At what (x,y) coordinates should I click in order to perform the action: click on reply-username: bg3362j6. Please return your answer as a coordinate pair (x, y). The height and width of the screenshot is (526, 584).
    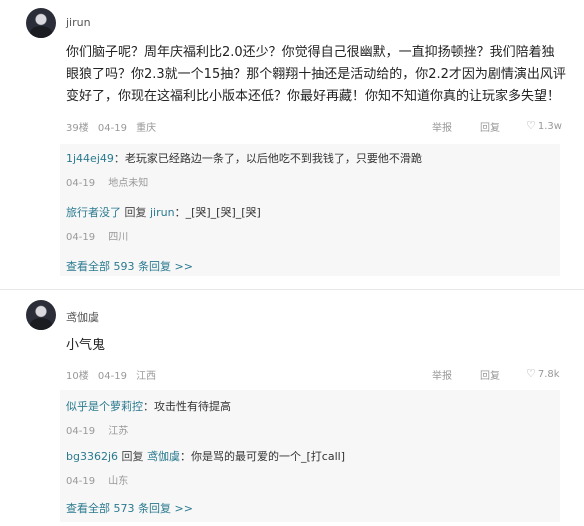
    Looking at the image, I should click on (92, 456).